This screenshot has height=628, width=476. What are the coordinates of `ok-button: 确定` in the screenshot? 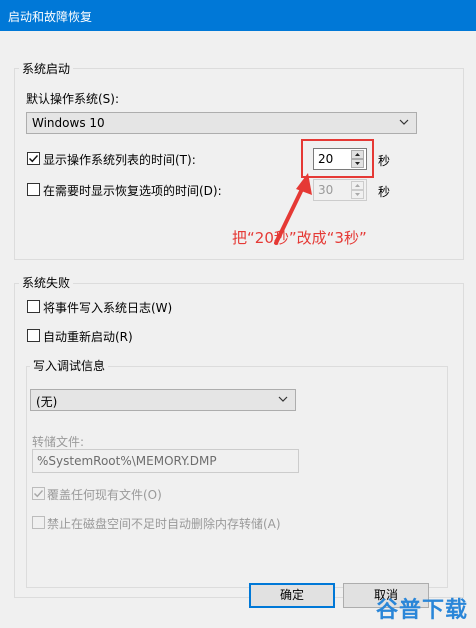 It's located at (292, 595).